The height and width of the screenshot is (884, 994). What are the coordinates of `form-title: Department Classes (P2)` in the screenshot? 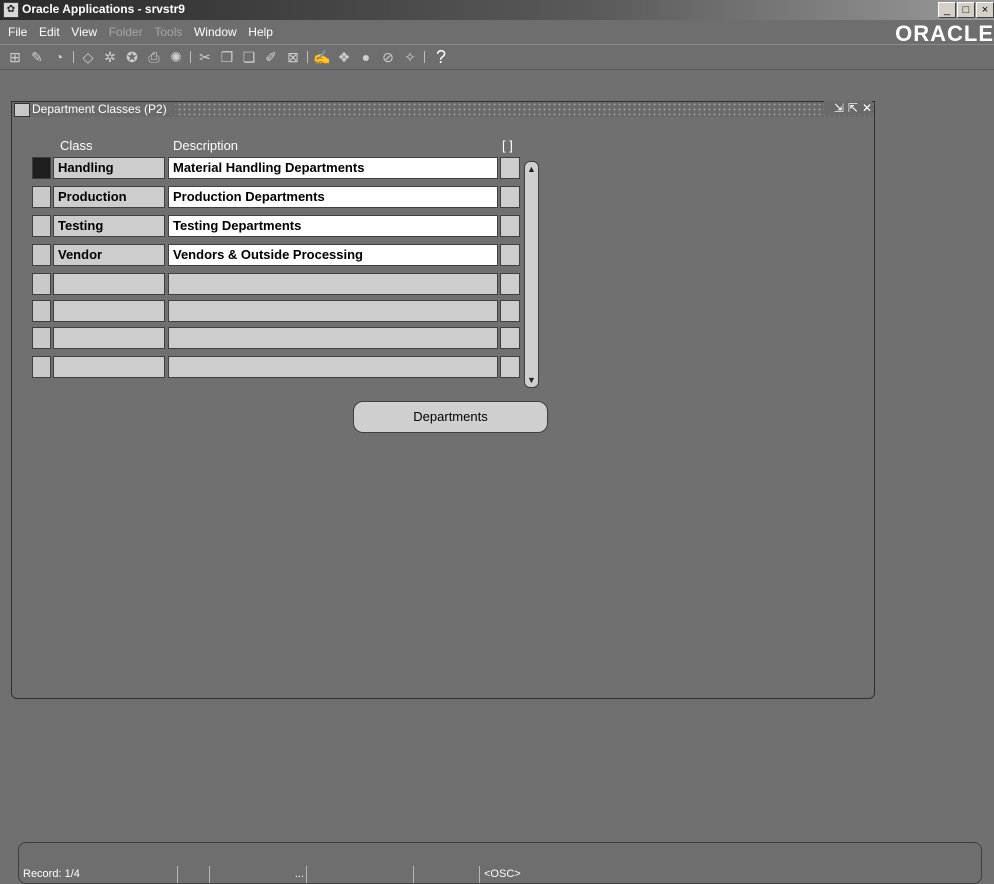 It's located at (103, 109).